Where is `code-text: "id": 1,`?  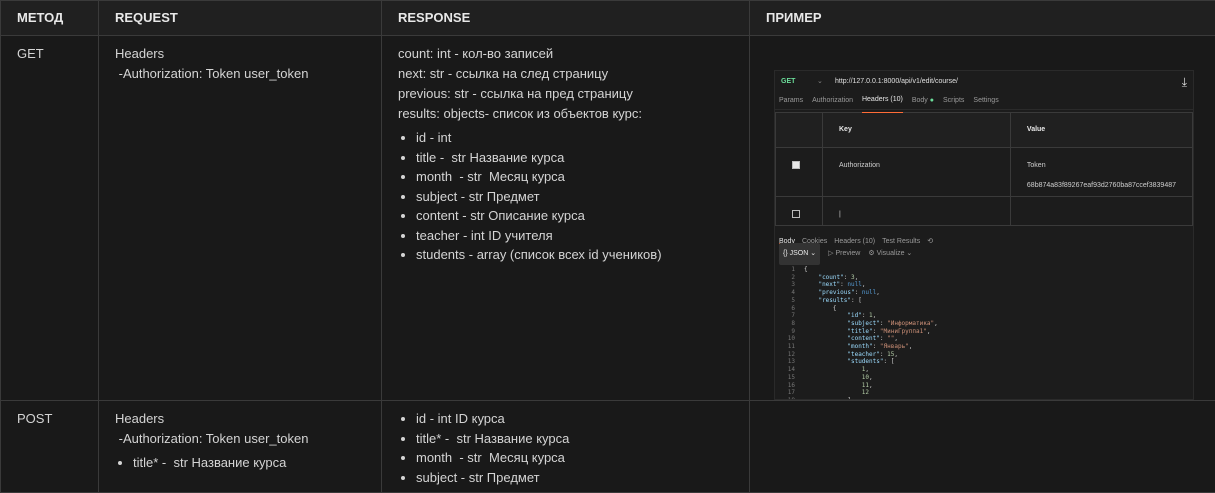
code-text: "id": 1, is located at coordinates (840, 316).